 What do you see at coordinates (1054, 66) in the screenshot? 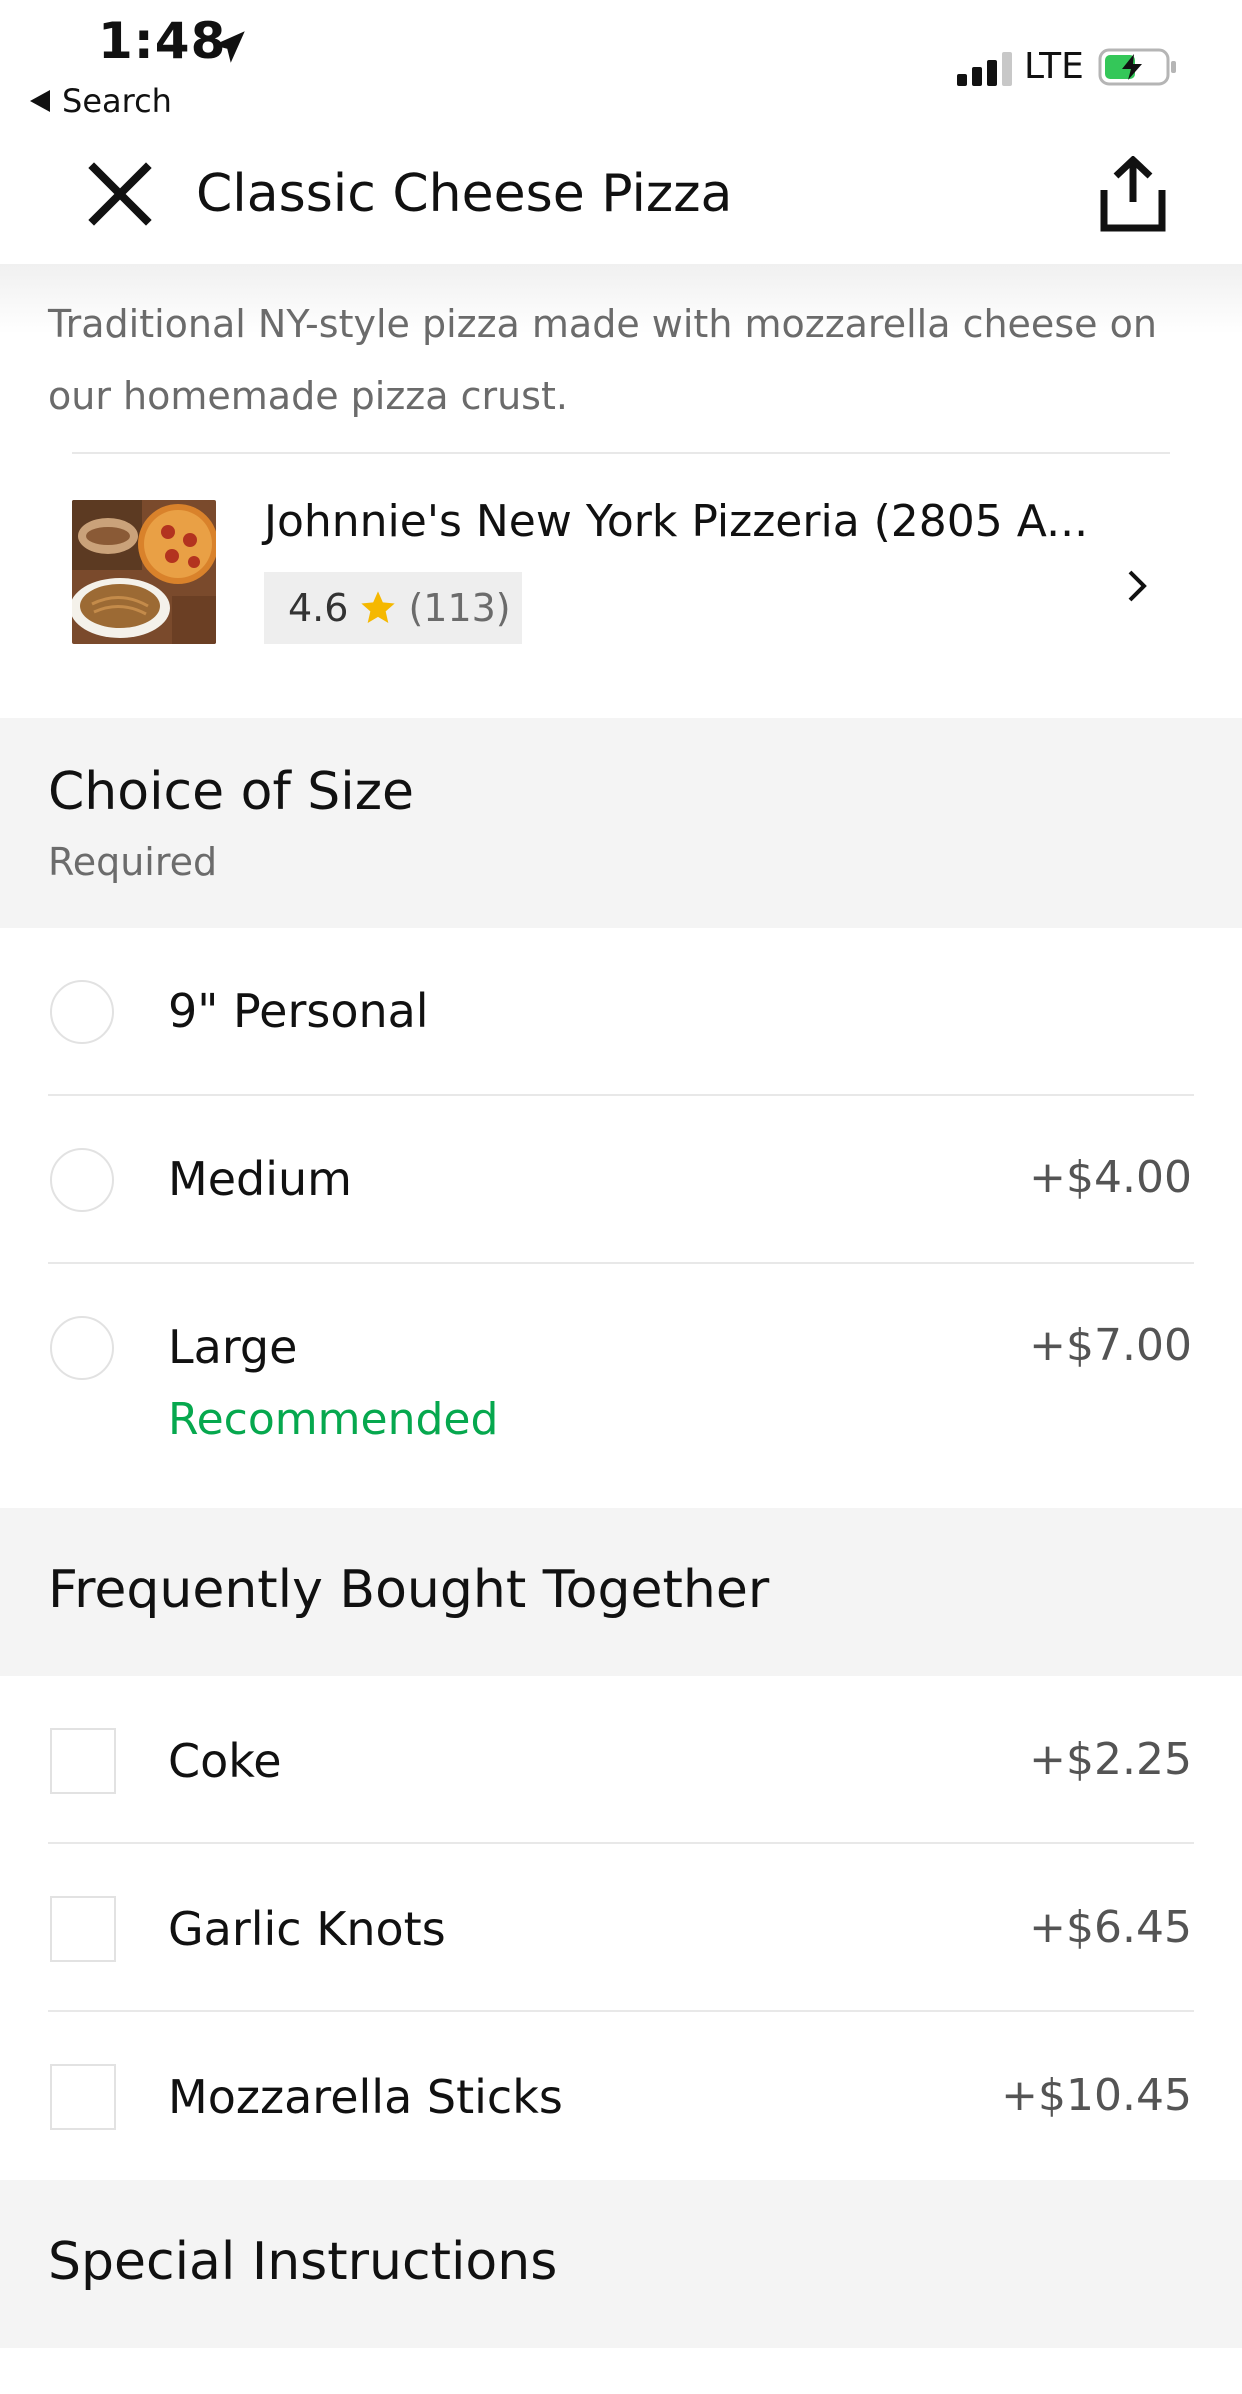
I see `carrier-label: LTE` at bounding box center [1054, 66].